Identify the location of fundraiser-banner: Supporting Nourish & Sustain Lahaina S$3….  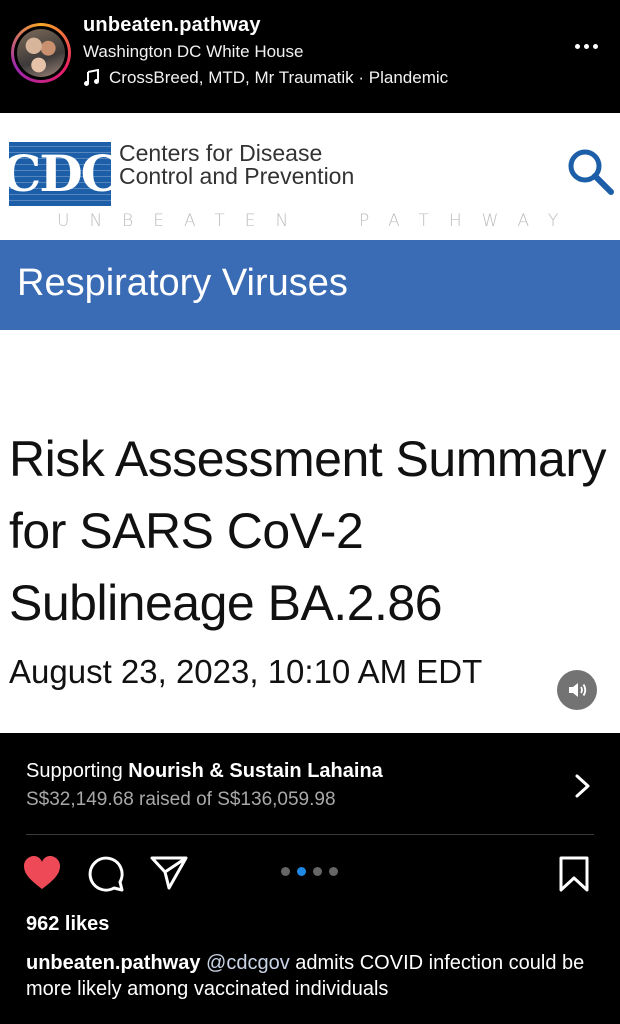
(310, 784).